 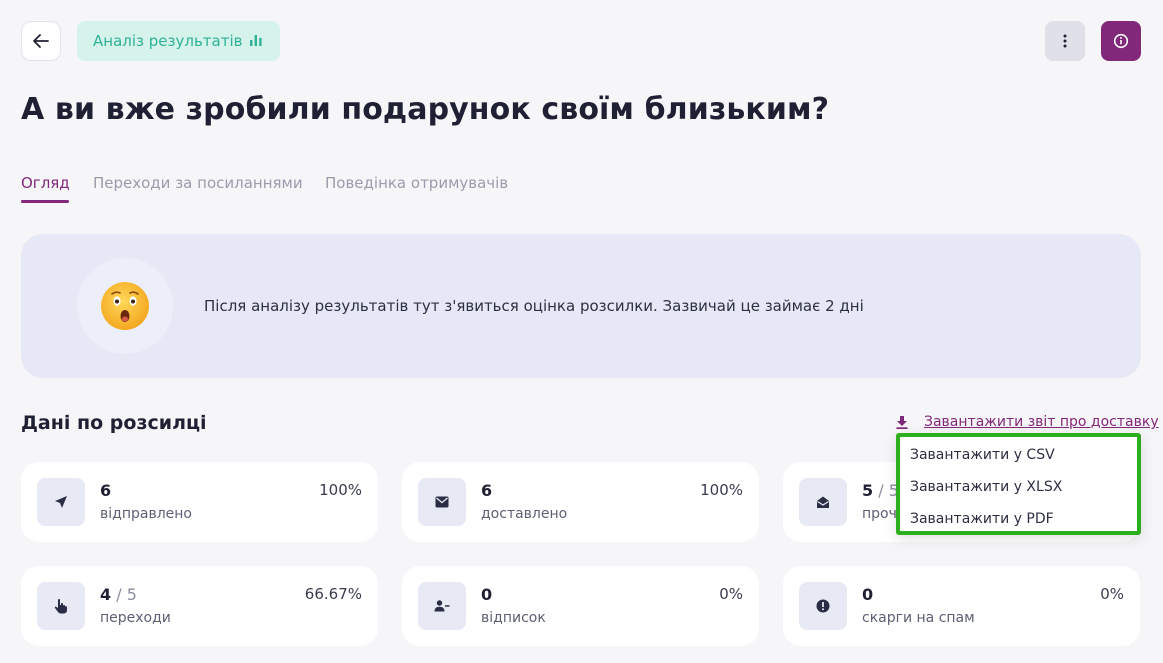 I want to click on stat-card-delivered: 6 доставлено 100%, so click(x=580, y=502).